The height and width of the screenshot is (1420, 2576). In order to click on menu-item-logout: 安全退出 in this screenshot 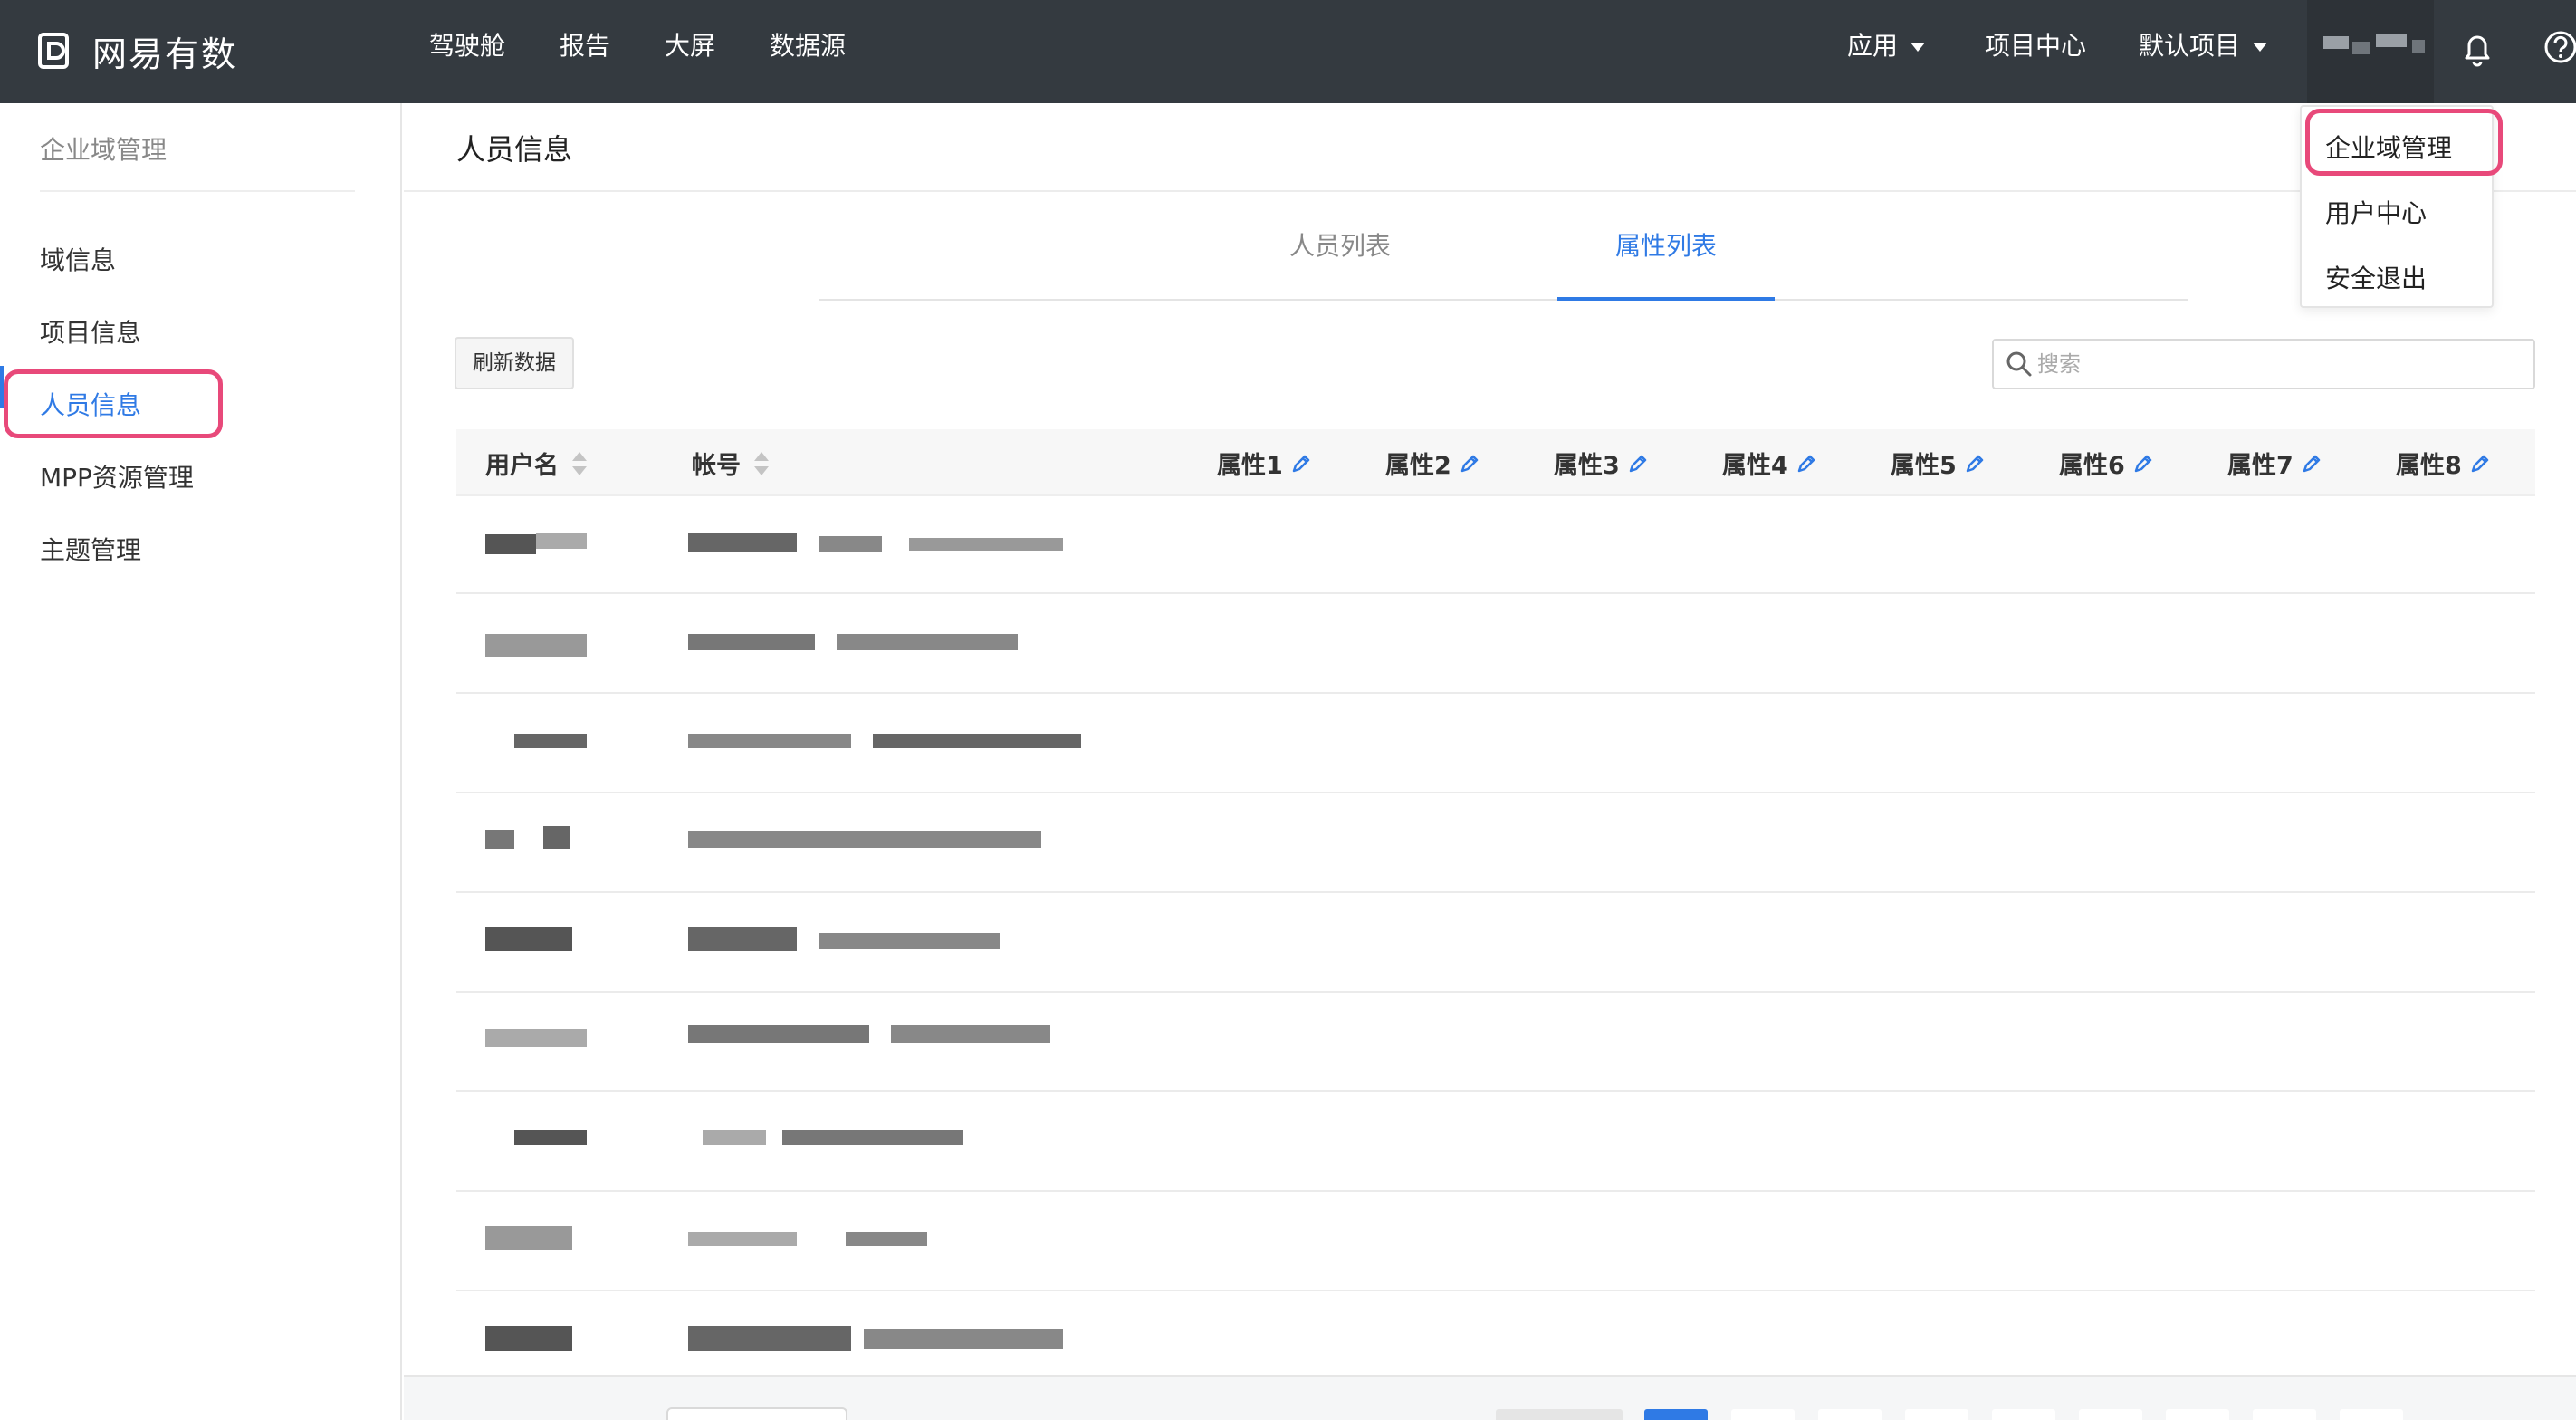, I will do `click(2376, 277)`.